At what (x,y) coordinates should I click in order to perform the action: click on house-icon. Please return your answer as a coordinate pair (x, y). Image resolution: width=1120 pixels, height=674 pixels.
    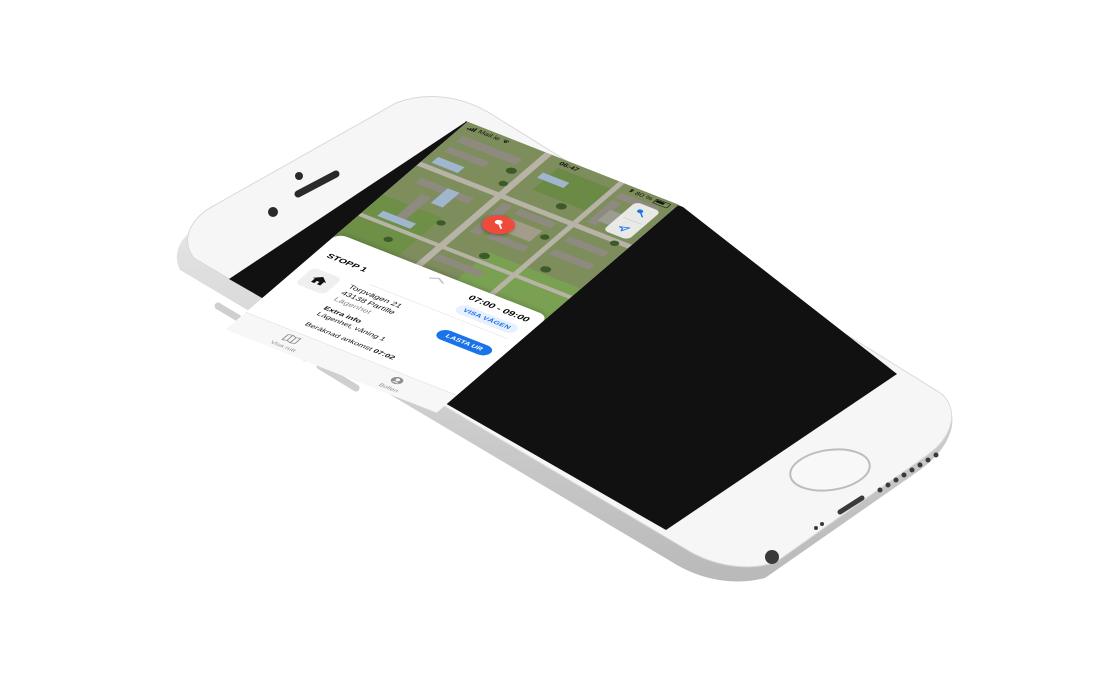
    Looking at the image, I should click on (318, 281).